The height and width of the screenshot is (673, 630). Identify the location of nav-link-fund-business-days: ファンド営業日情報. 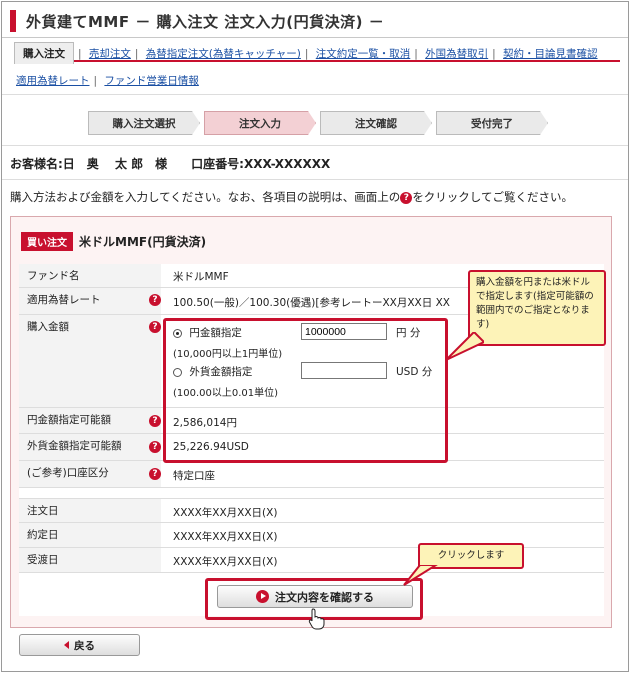
(151, 81).